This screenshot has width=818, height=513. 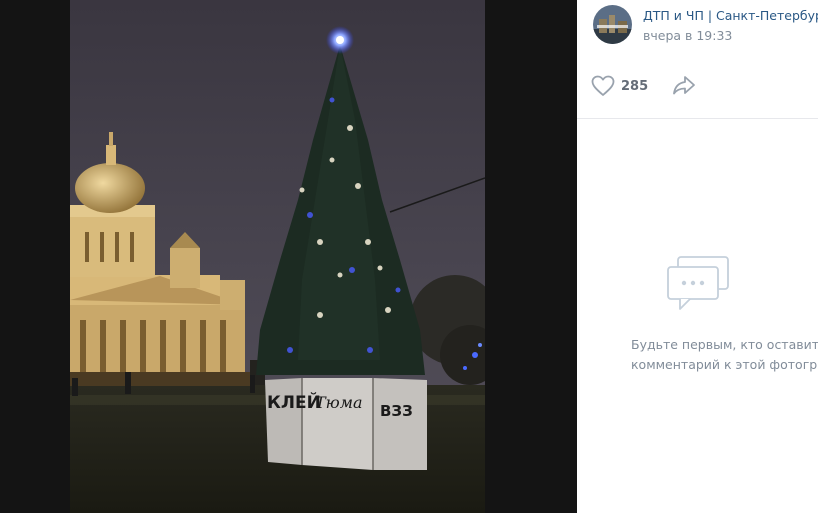 I want to click on share-button, so click(x=684, y=87).